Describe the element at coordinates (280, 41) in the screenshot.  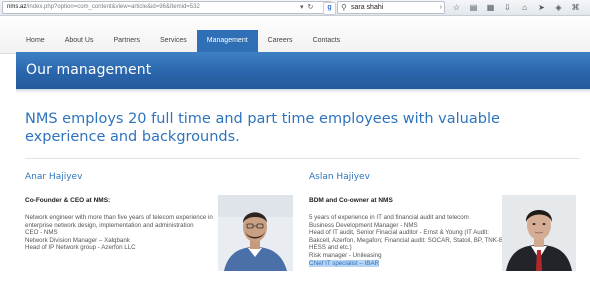
I see `nav-item-careers: Careers` at that location.